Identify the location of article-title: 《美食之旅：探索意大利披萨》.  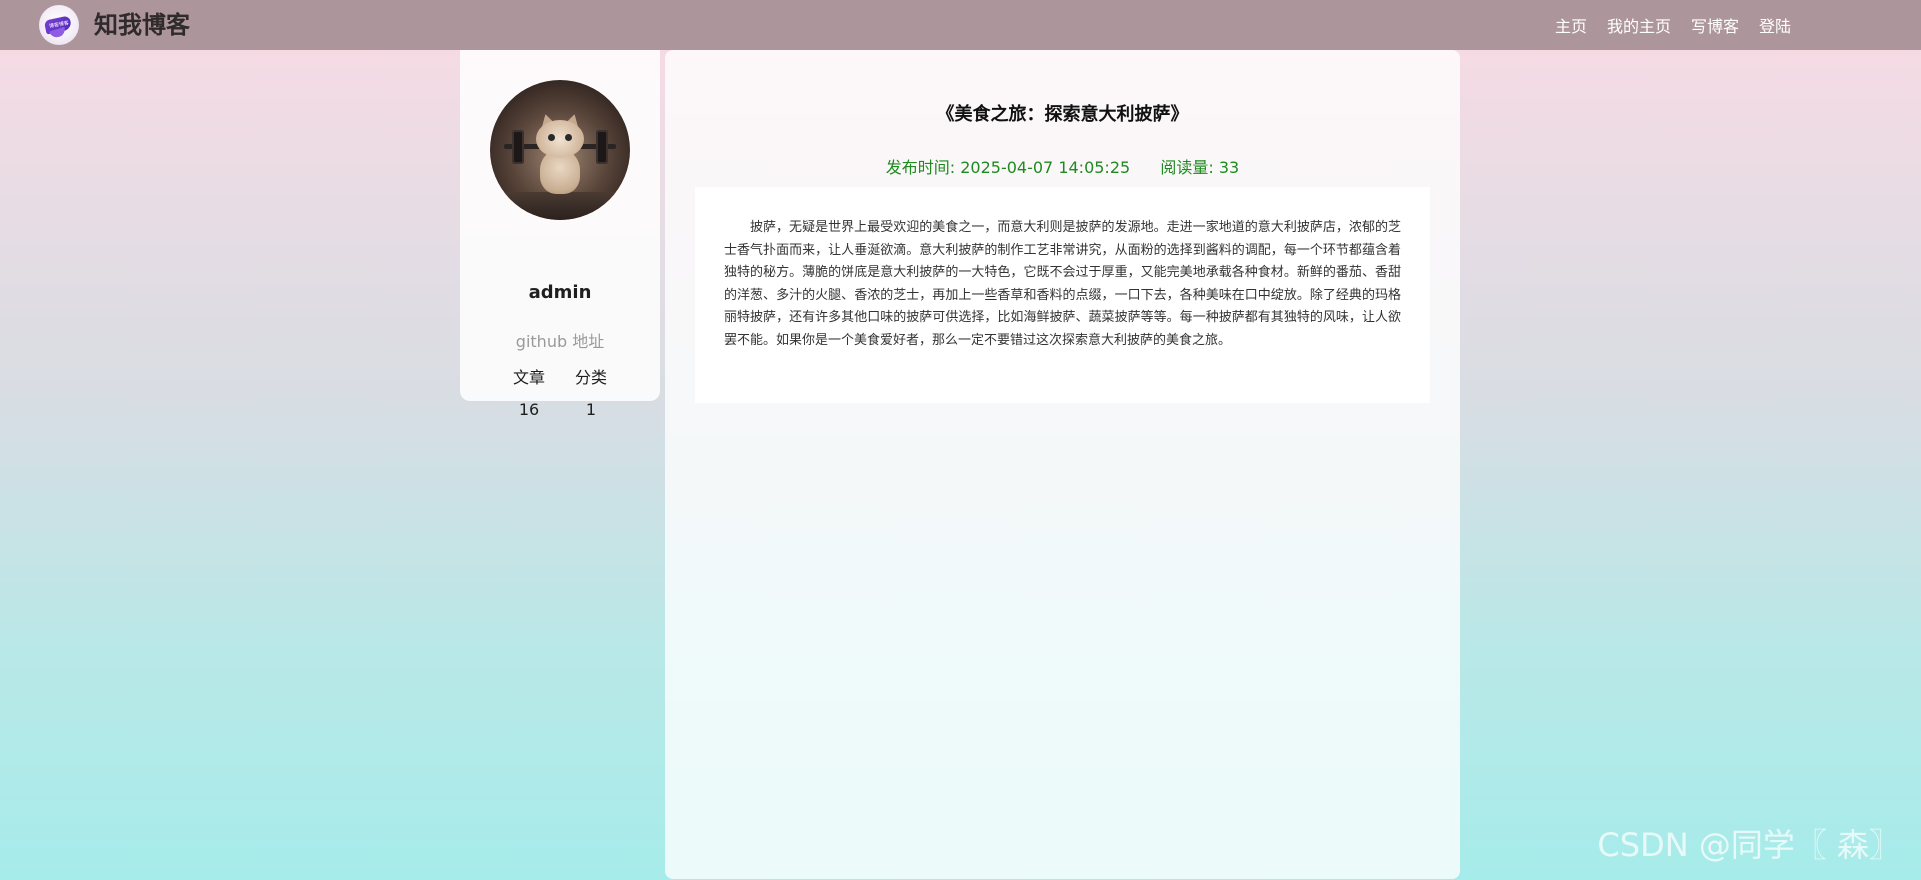
(1062, 114).